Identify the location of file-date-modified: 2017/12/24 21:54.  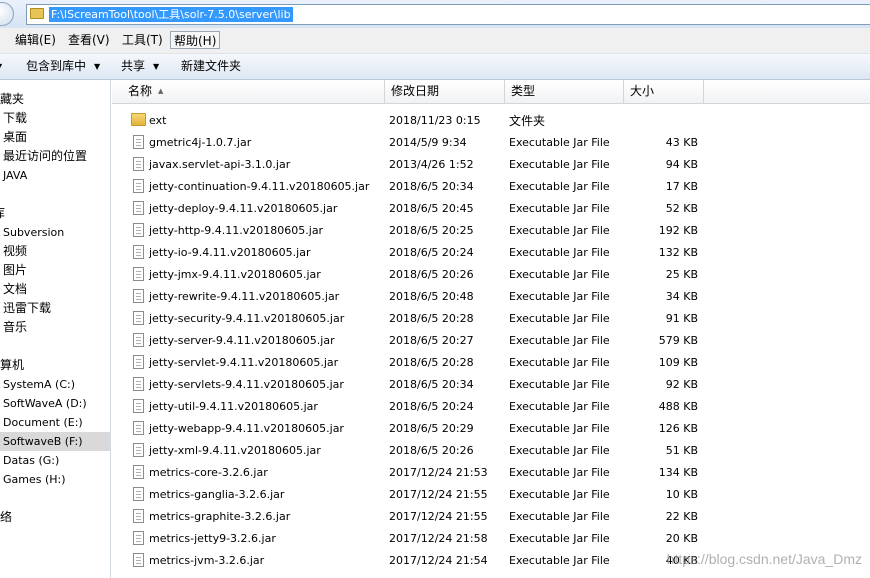
(438, 560).